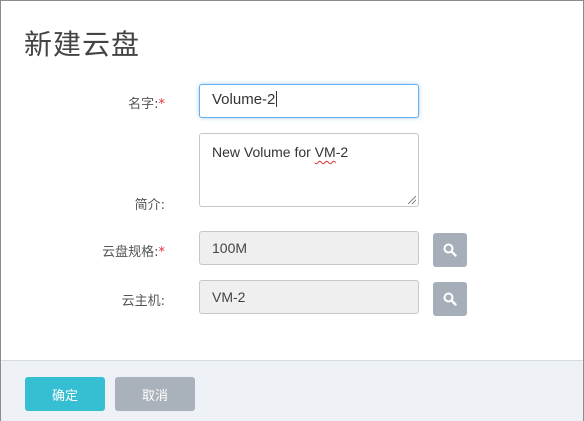  I want to click on disk-spec-label: 云盘规格:*, so click(105, 250).